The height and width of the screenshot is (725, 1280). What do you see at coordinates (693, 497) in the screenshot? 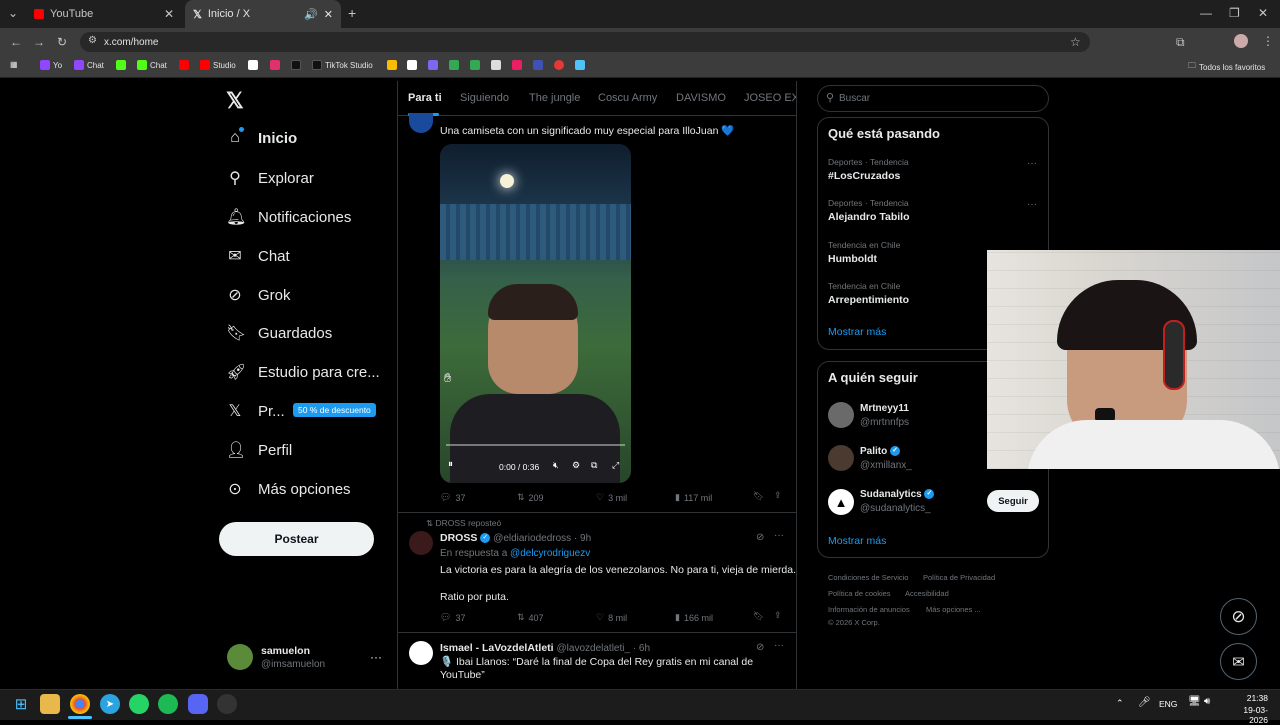
I see `views-button: ▮ 117 mil` at bounding box center [693, 497].